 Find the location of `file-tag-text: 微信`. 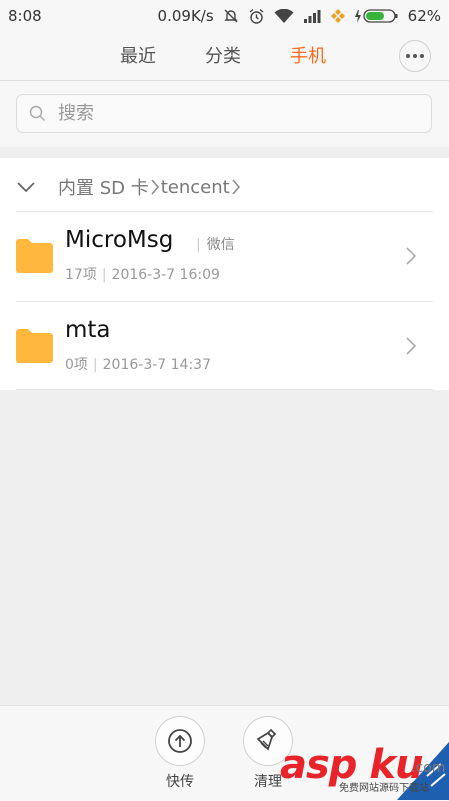

file-tag-text: 微信 is located at coordinates (220, 245).